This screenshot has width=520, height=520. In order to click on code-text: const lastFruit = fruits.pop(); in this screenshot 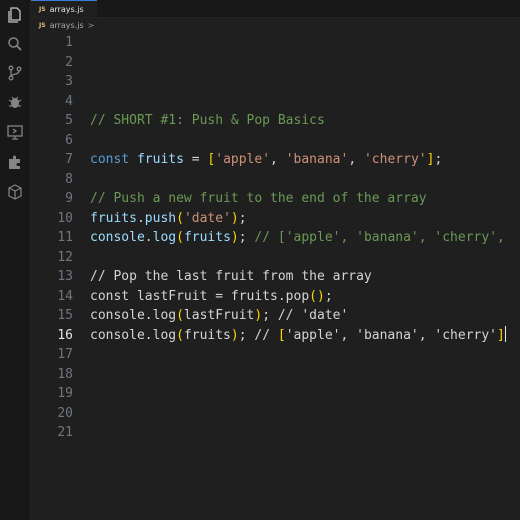, I will do `click(211, 297)`.